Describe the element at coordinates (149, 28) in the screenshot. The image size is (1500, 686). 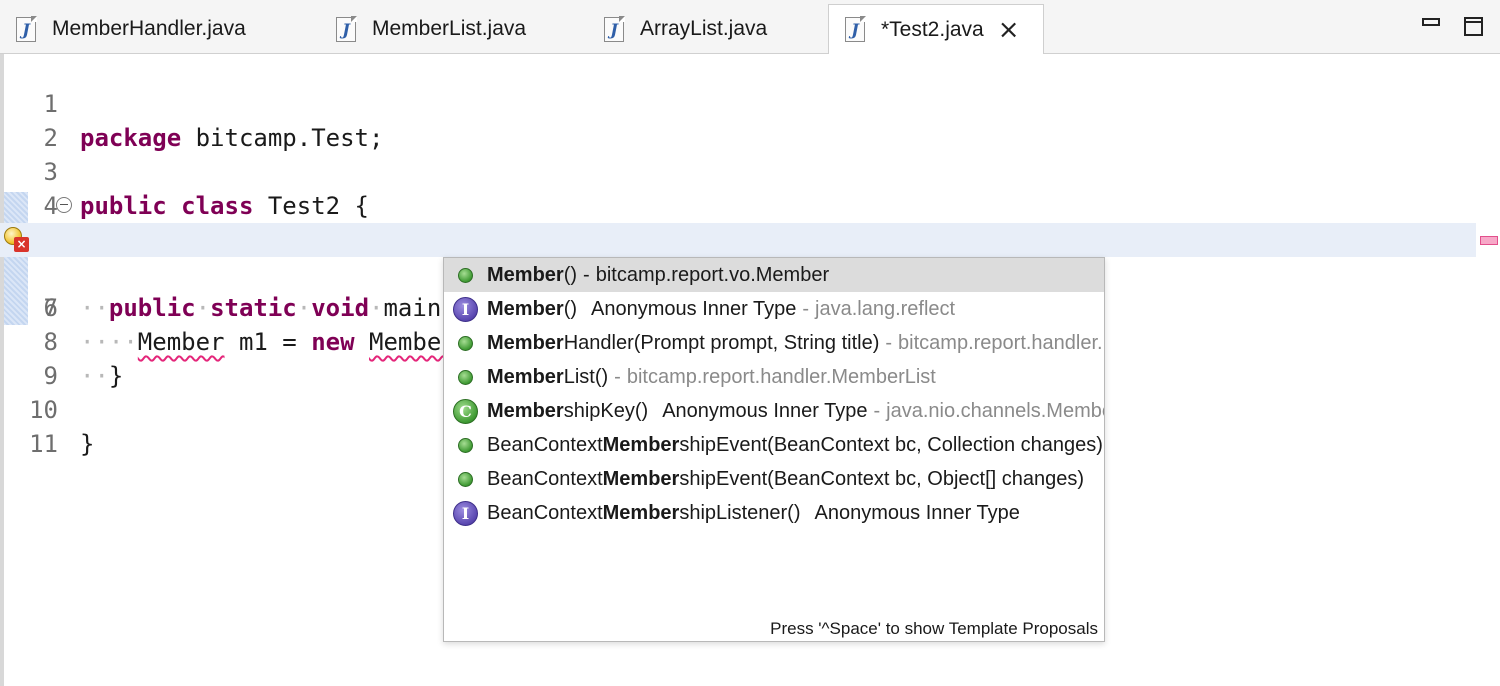
I see `tab-label: MemberHandler.java` at that location.